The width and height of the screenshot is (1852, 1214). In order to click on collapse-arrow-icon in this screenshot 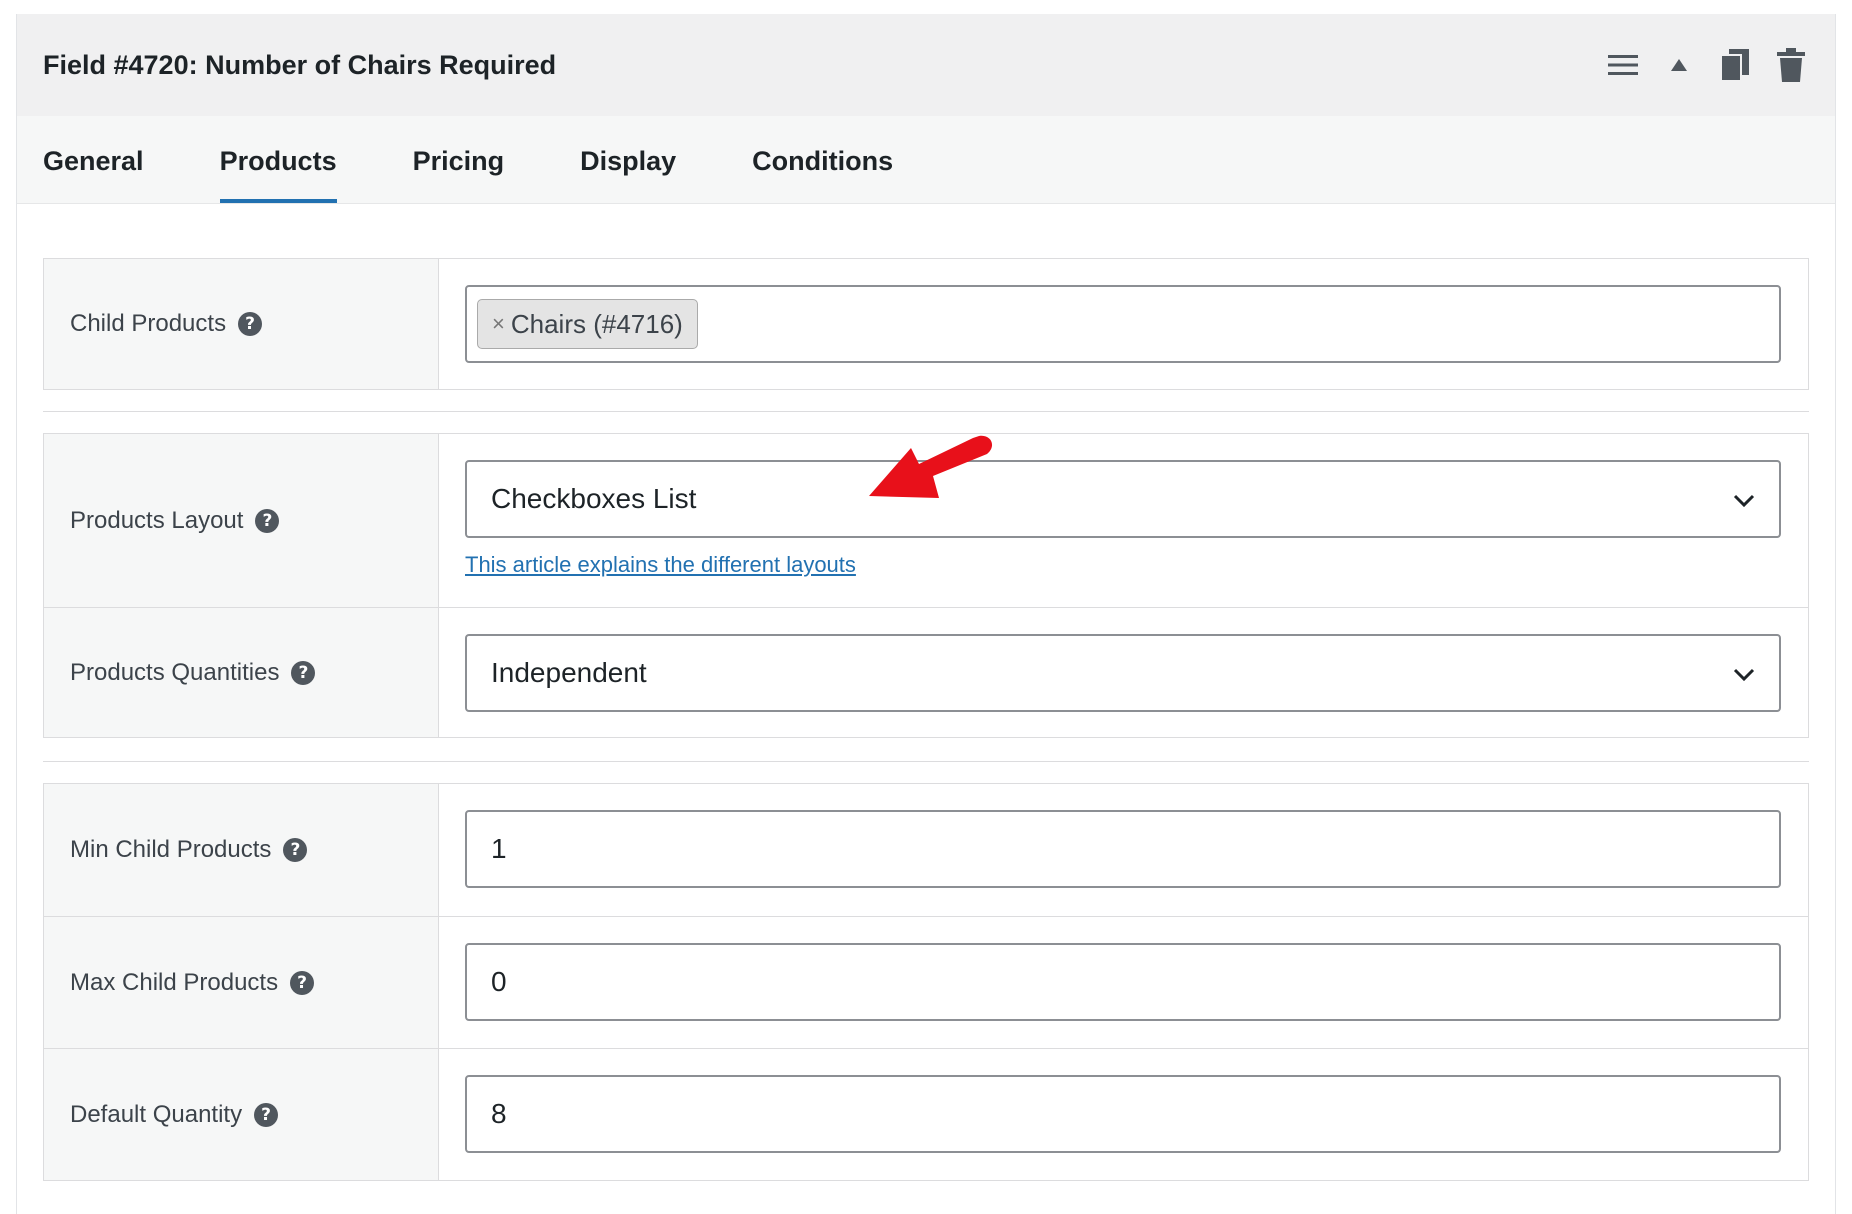, I will do `click(1679, 65)`.